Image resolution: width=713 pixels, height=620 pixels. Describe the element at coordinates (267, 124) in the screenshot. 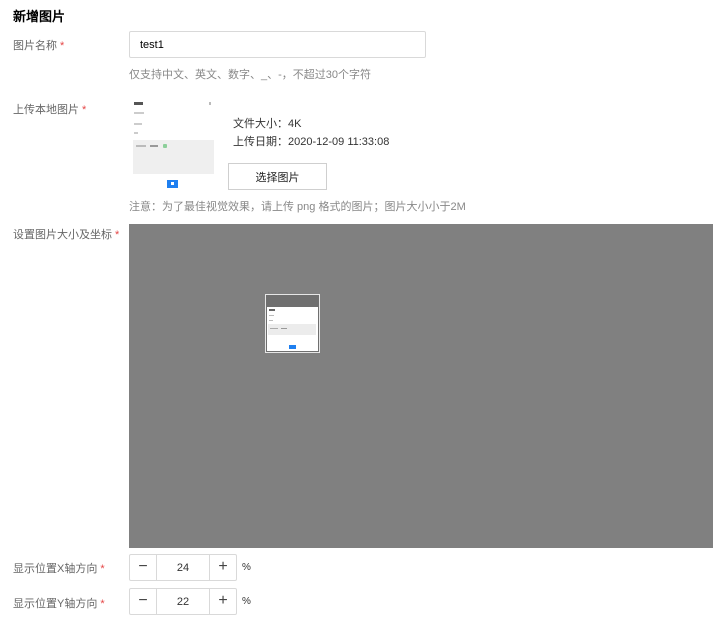

I see `file-size: 文件大小：4K` at that location.